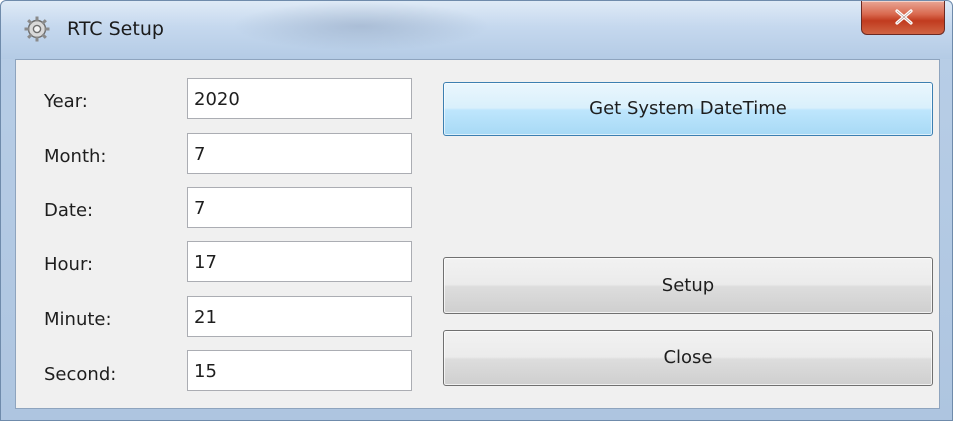 This screenshot has width=953, height=421. I want to click on minute-field: 21, so click(299, 316).